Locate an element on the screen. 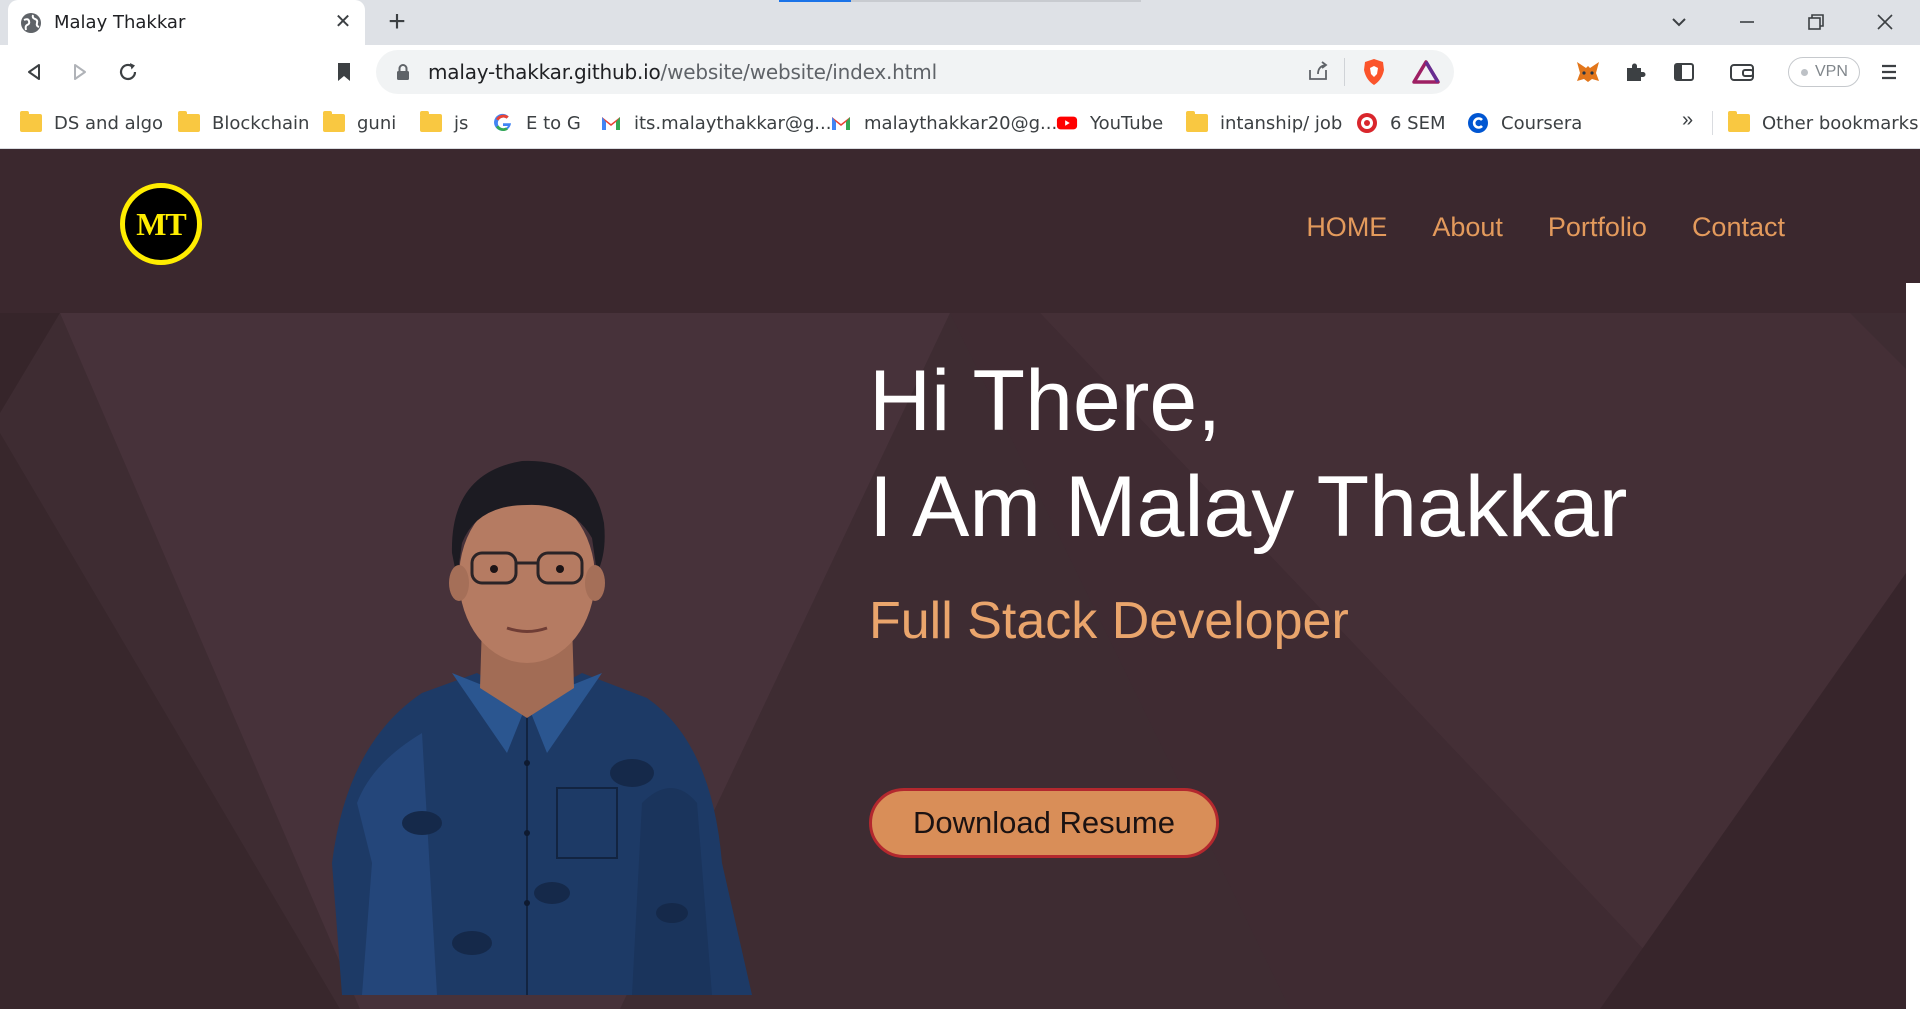 Image resolution: width=1920 pixels, height=1009 pixels. wallet-icon is located at coordinates (1742, 72).